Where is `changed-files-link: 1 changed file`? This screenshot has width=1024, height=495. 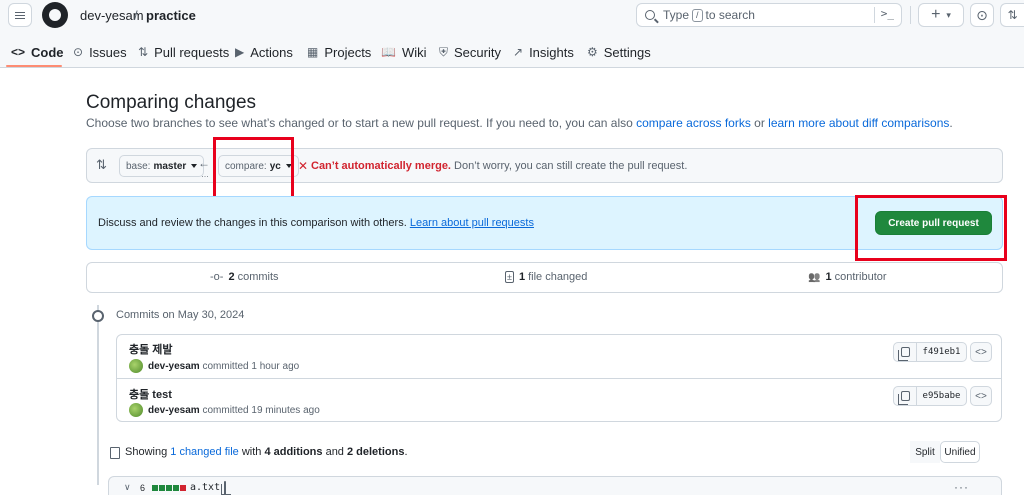 changed-files-link: 1 changed file is located at coordinates (204, 452).